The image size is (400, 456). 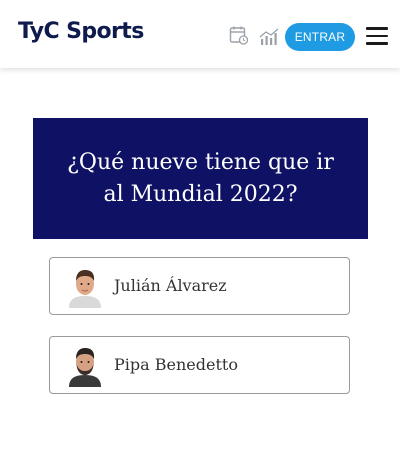 I want to click on poll-option-pipa-benedetto: Pipa Benedetto, so click(x=199, y=365).